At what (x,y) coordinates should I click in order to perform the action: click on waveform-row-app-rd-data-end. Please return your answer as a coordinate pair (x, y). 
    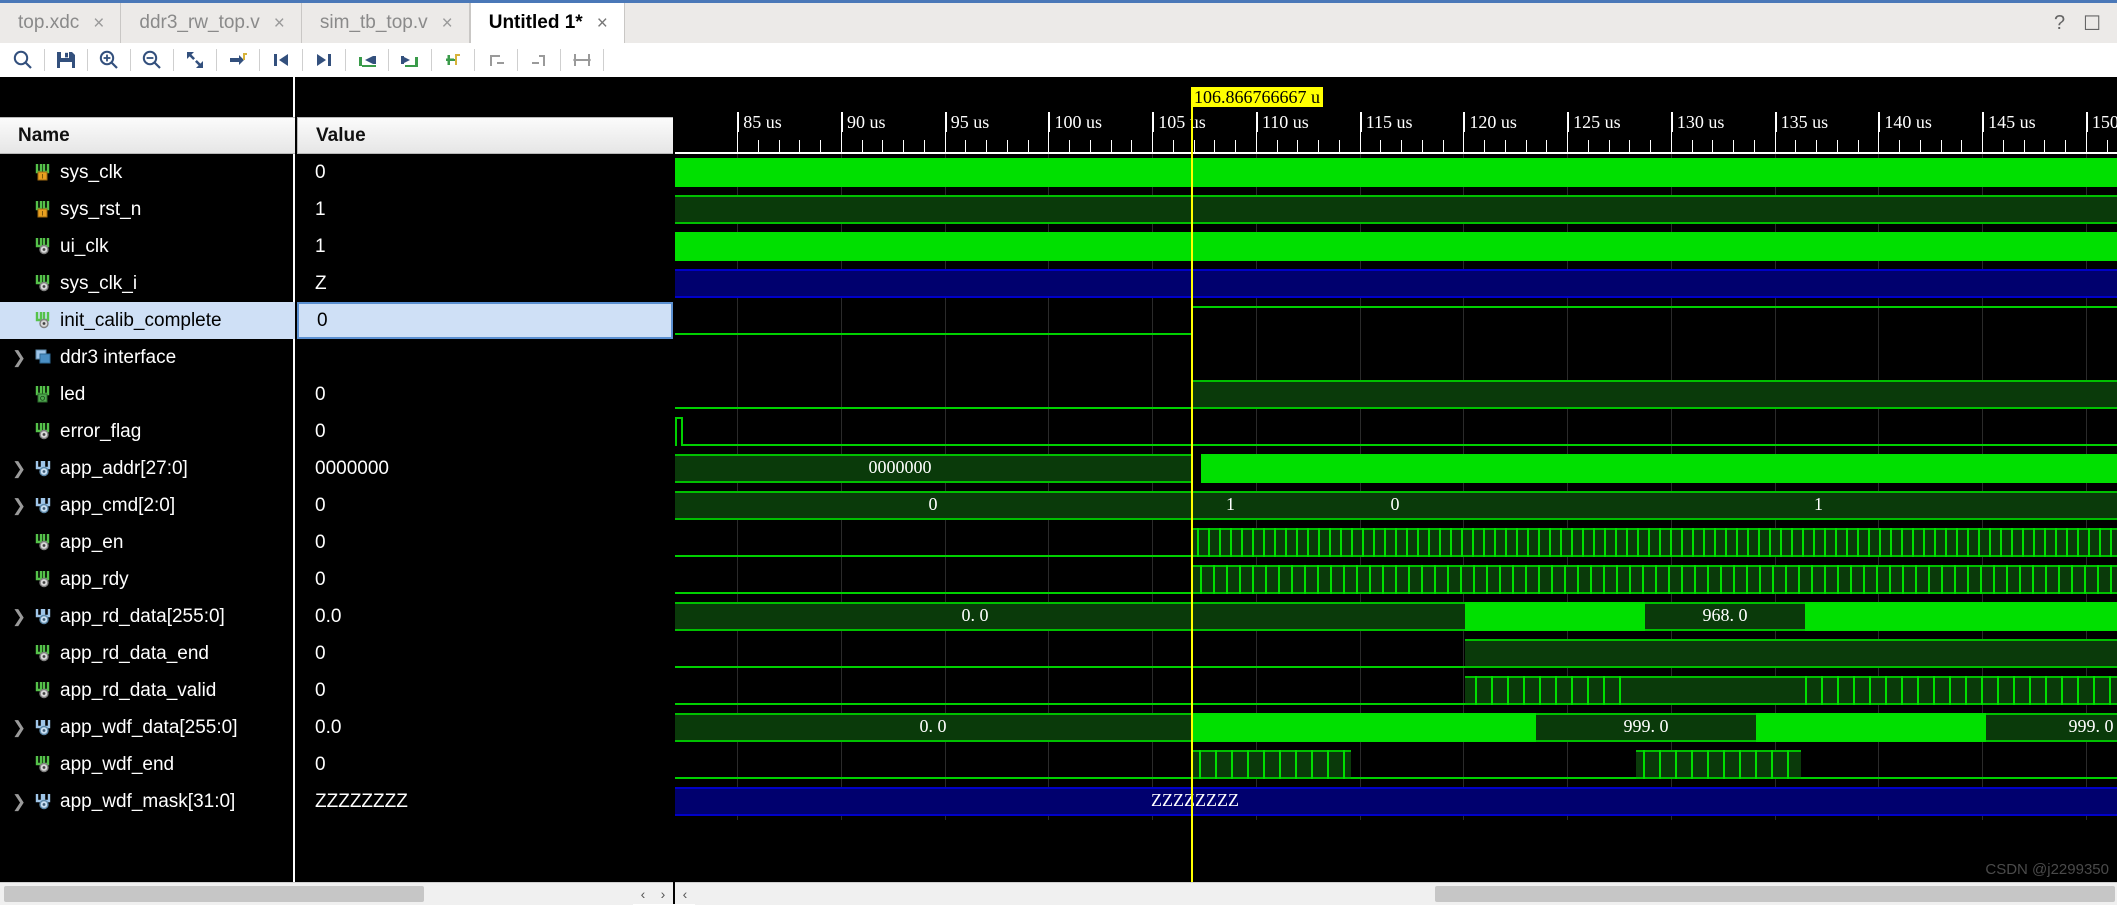
    Looking at the image, I should click on (1396, 653).